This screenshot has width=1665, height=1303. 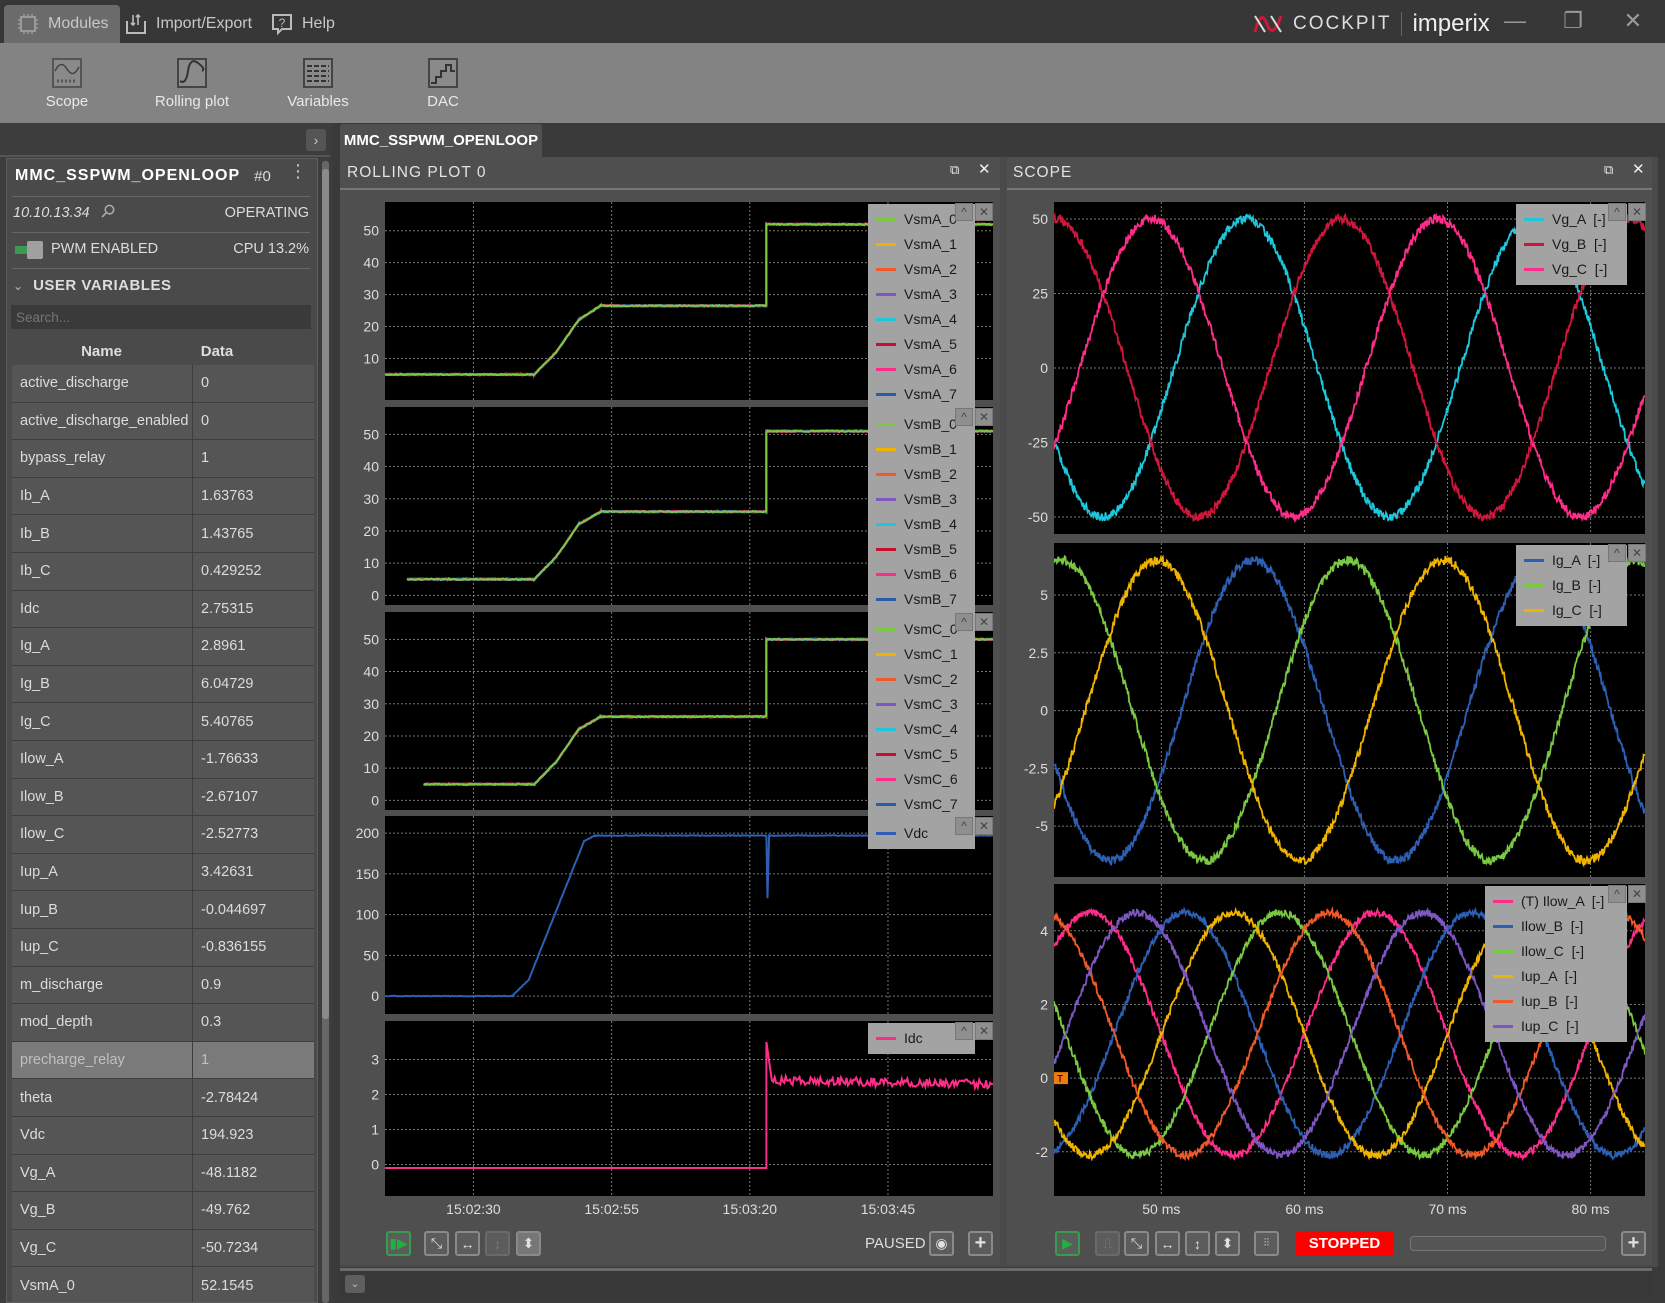 What do you see at coordinates (917, 679) in the screenshot?
I see `legend-item: VsmC_2` at bounding box center [917, 679].